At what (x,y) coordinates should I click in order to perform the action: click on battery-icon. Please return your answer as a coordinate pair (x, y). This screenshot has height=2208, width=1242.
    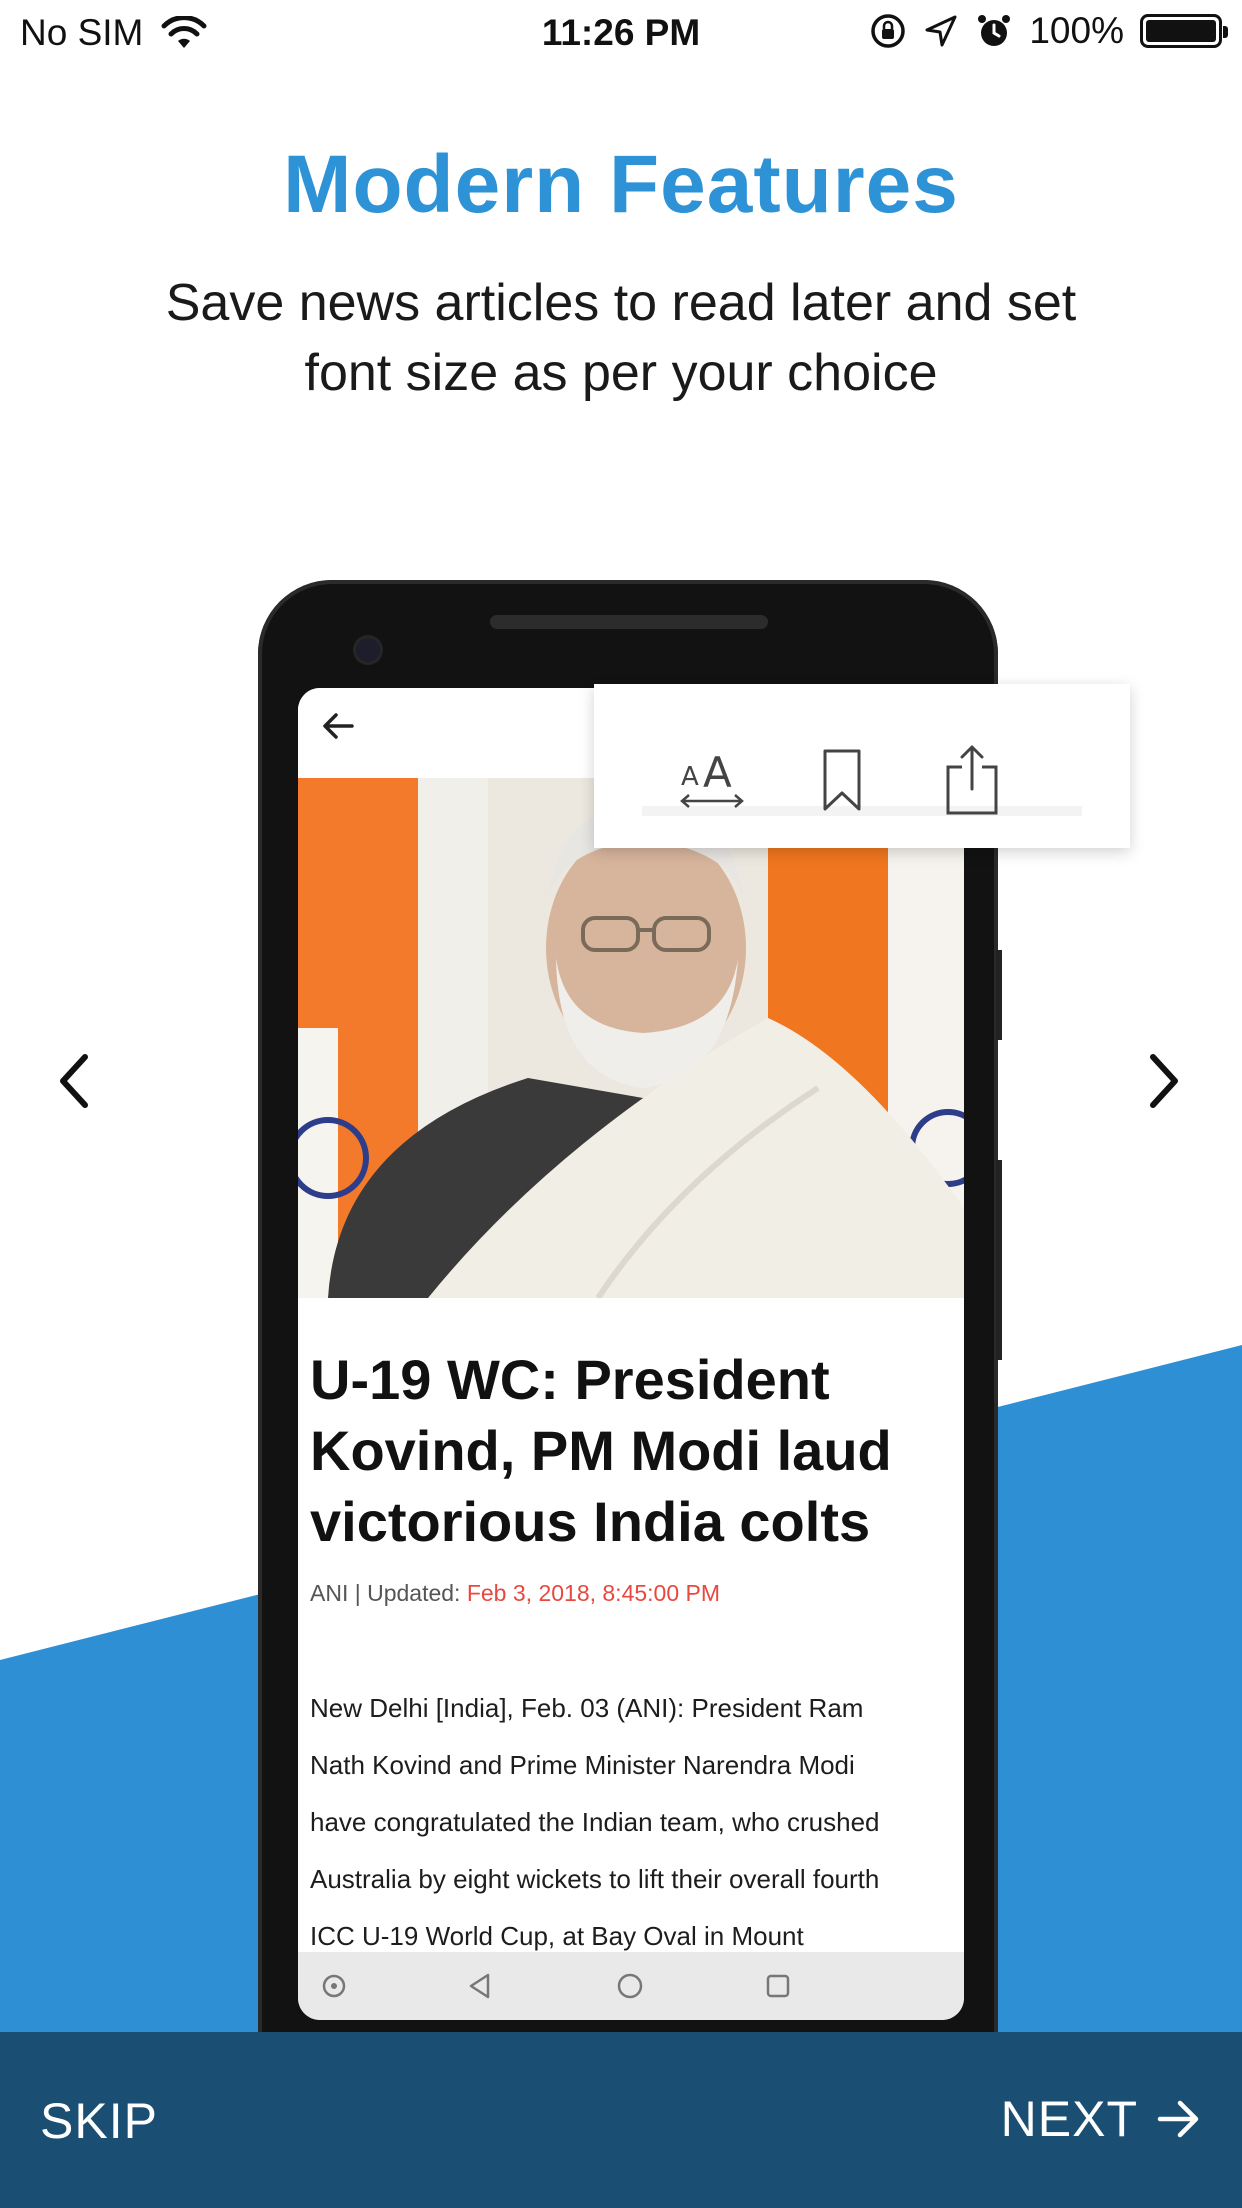
    Looking at the image, I should click on (1184, 31).